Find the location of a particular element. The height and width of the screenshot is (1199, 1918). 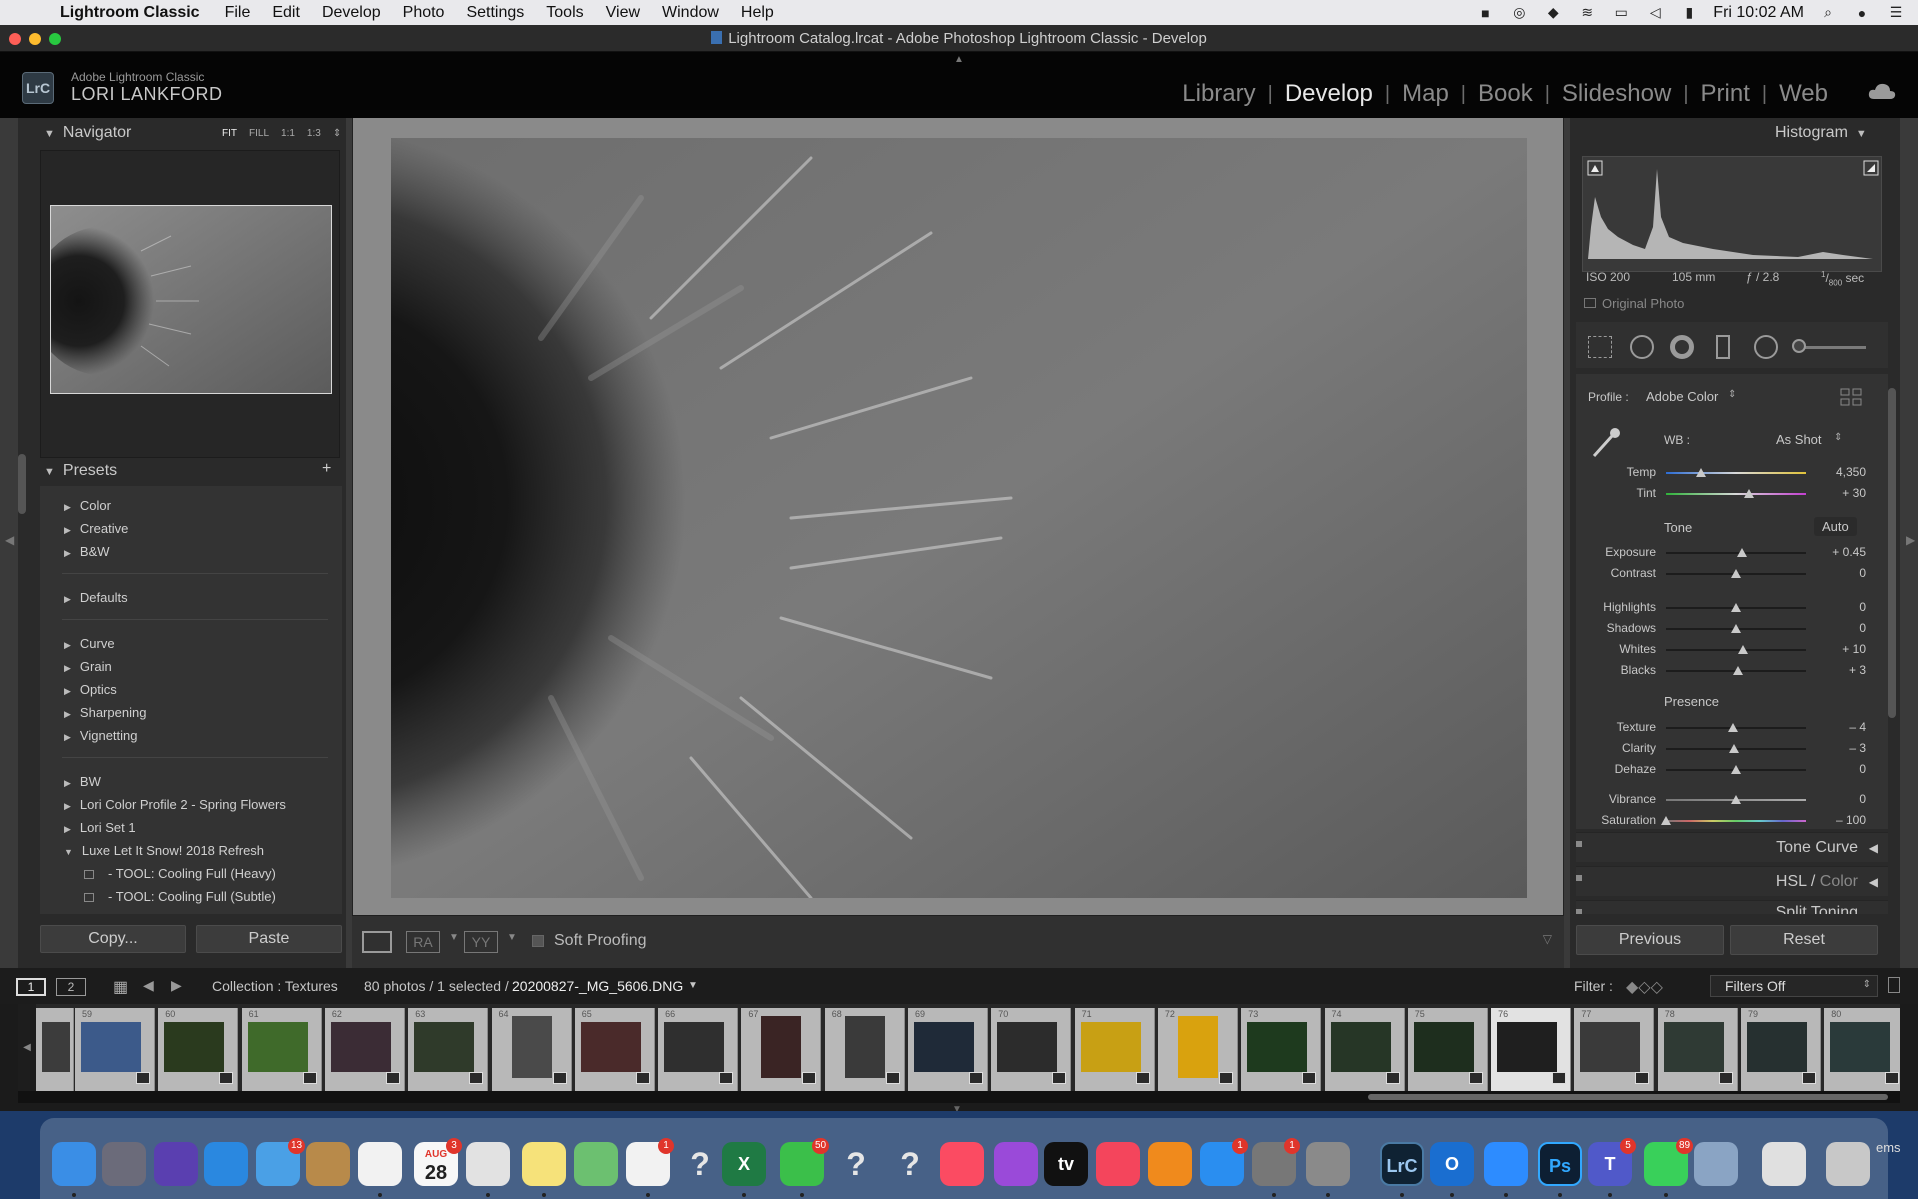

photoshop-icon: Ps is located at coordinates (1560, 1164).